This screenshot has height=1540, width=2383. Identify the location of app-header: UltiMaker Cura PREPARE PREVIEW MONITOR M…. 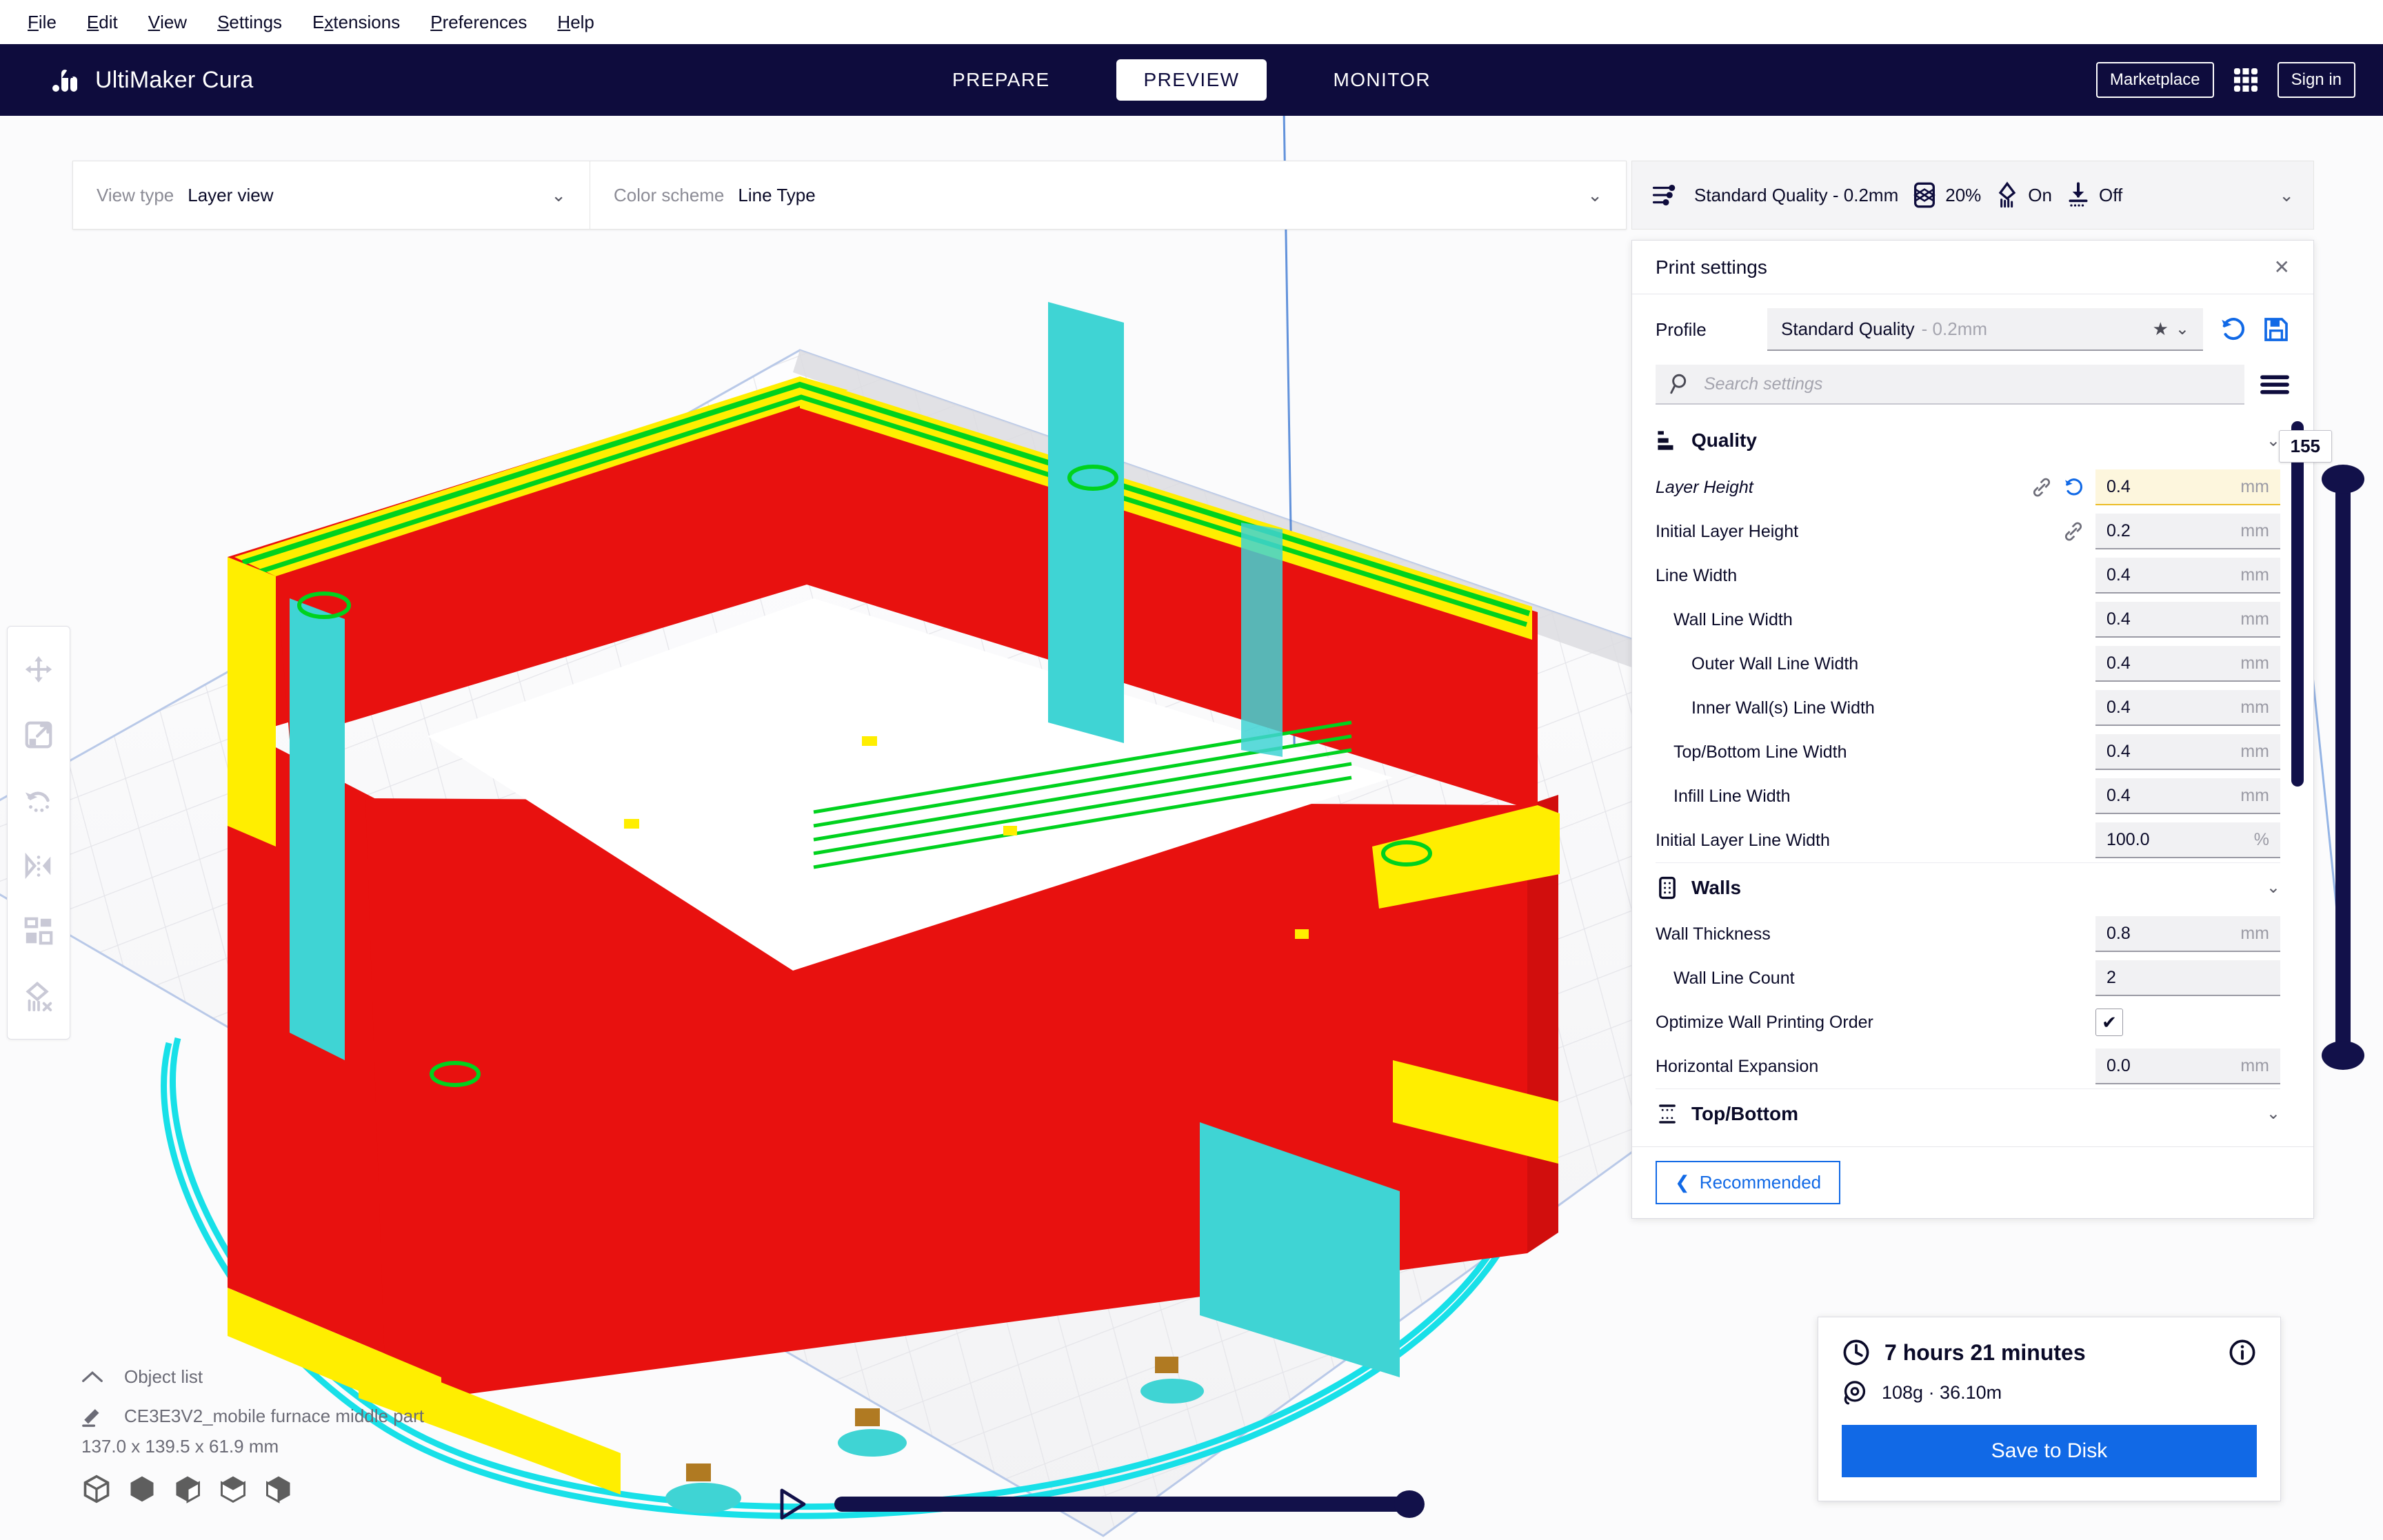
(1191, 80).